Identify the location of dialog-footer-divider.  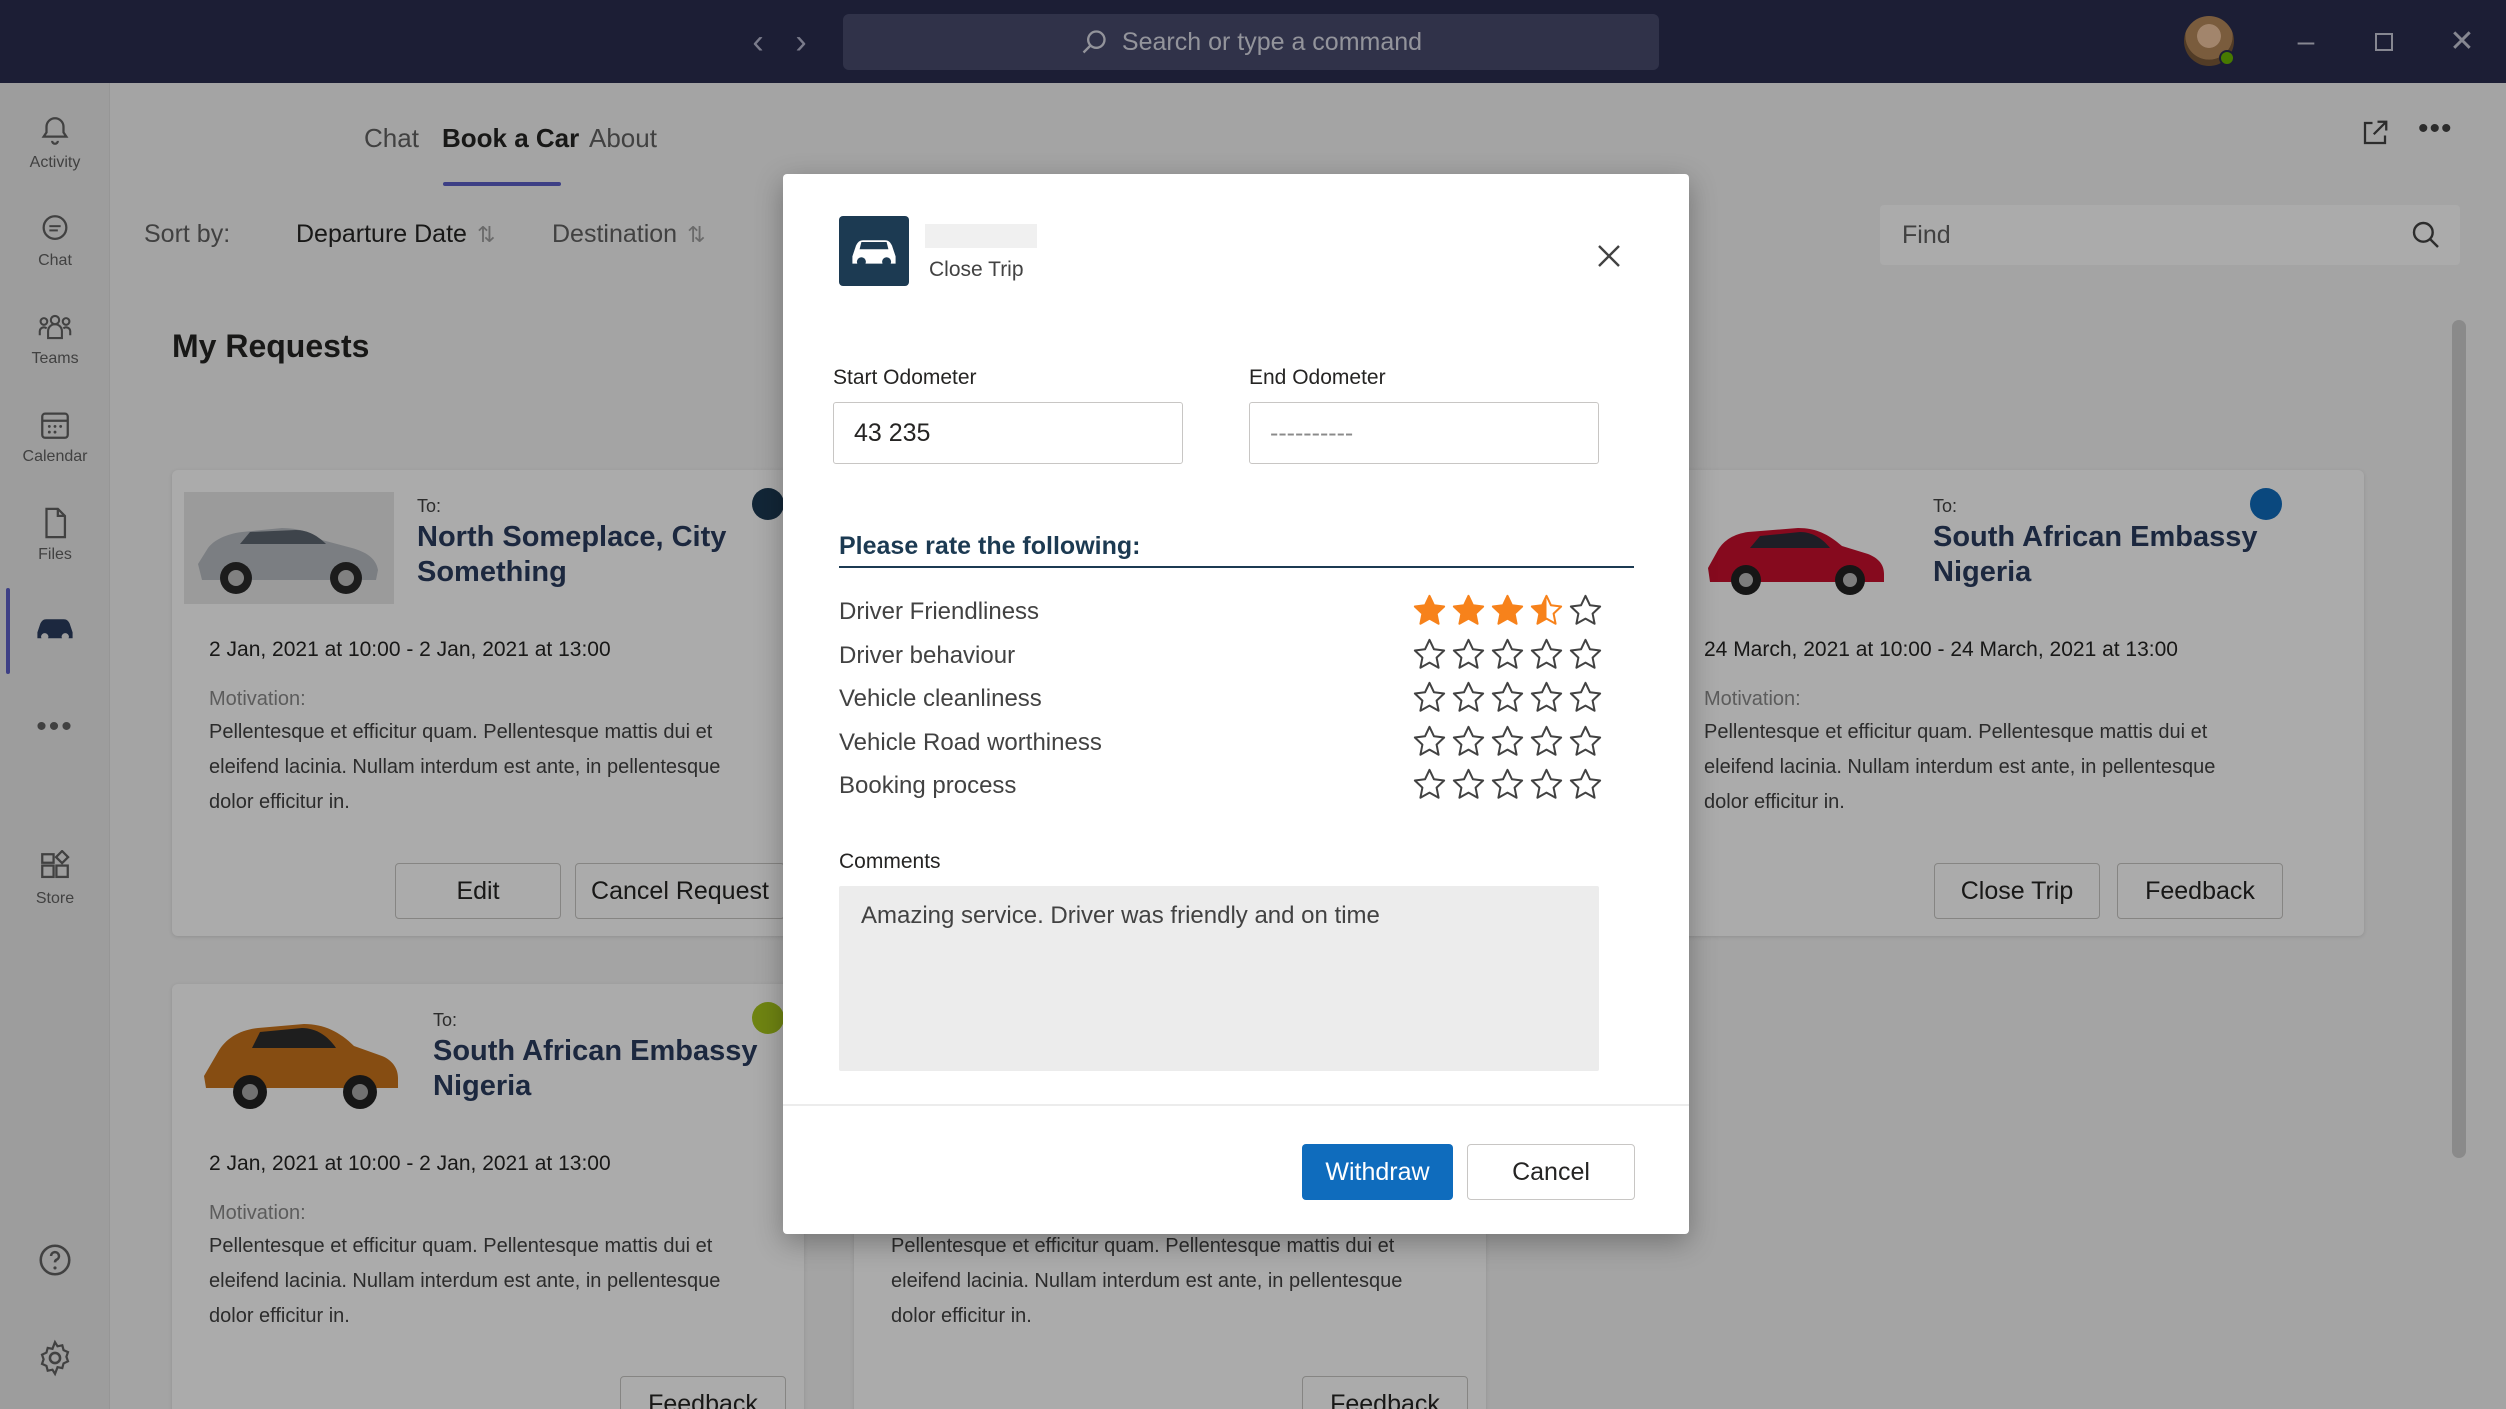
(1236, 1105).